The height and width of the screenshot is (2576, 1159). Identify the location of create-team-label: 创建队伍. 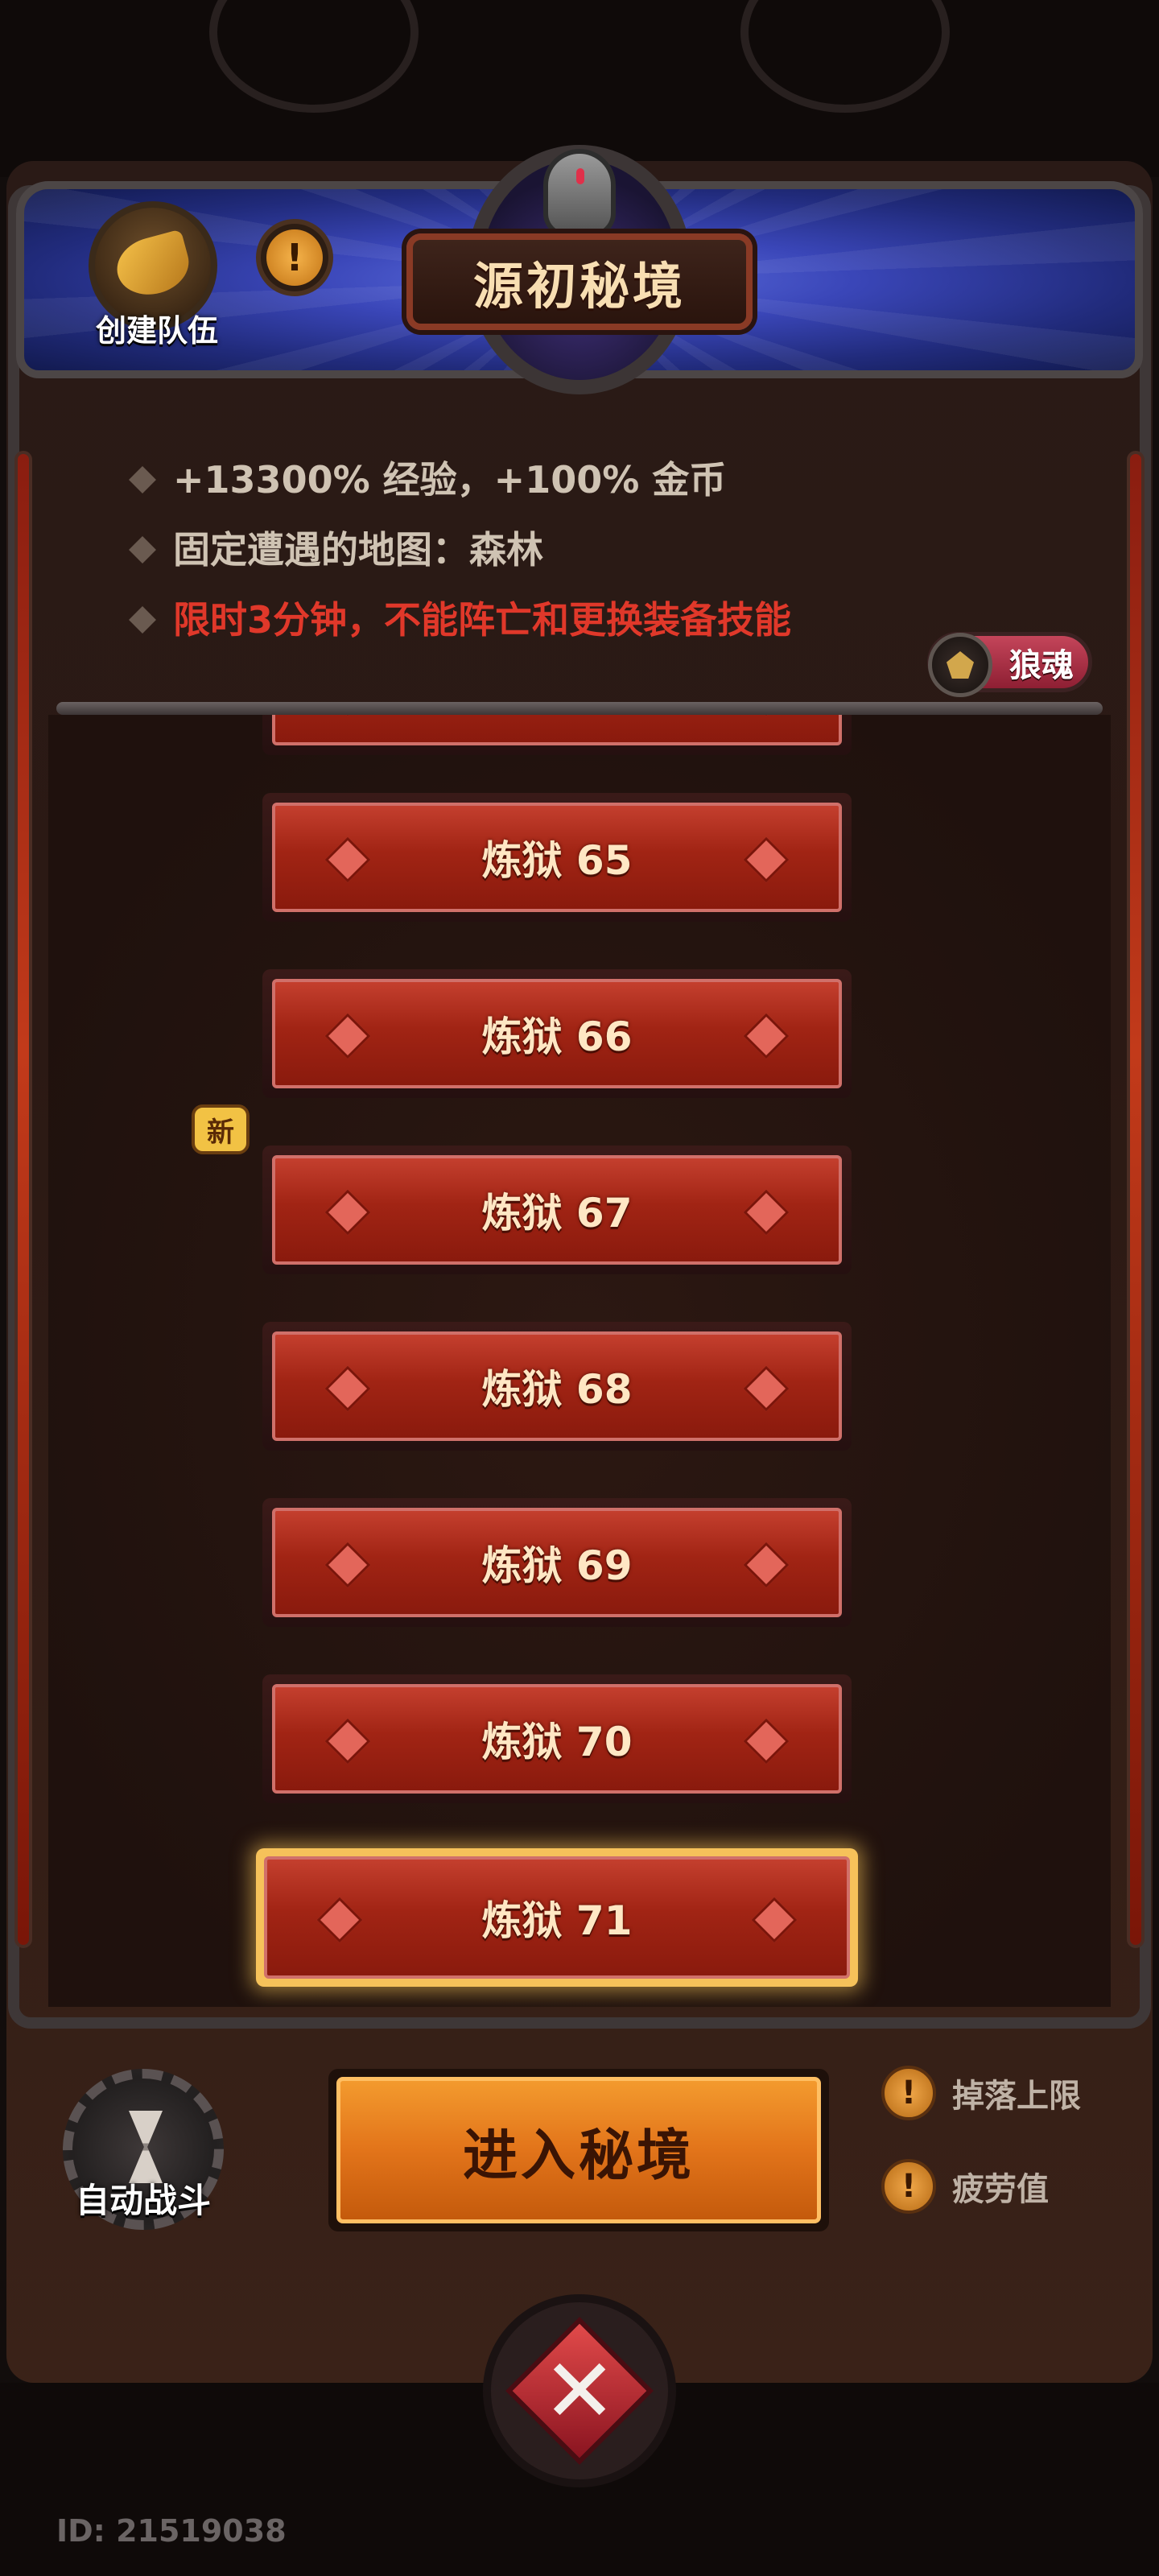
(156, 331).